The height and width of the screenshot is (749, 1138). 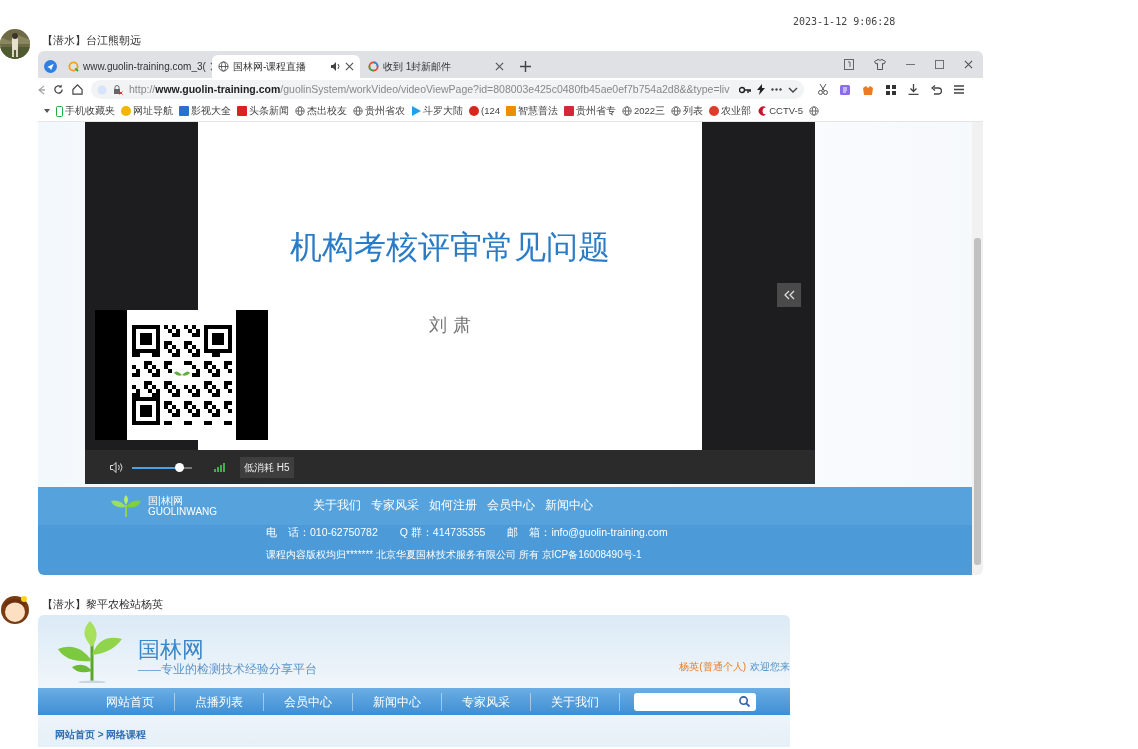 What do you see at coordinates (744, 701) in the screenshot?
I see `search-icon` at bounding box center [744, 701].